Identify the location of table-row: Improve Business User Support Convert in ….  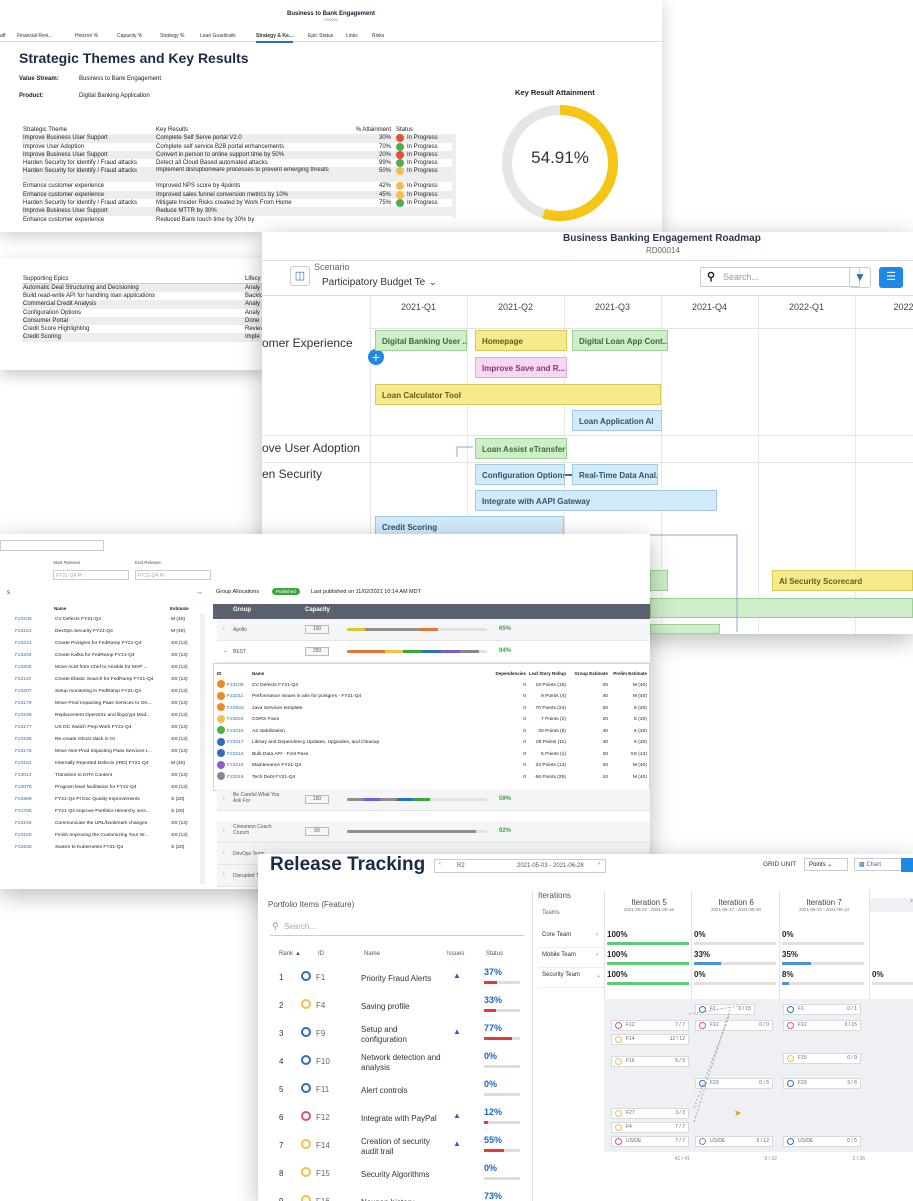
(237, 155).